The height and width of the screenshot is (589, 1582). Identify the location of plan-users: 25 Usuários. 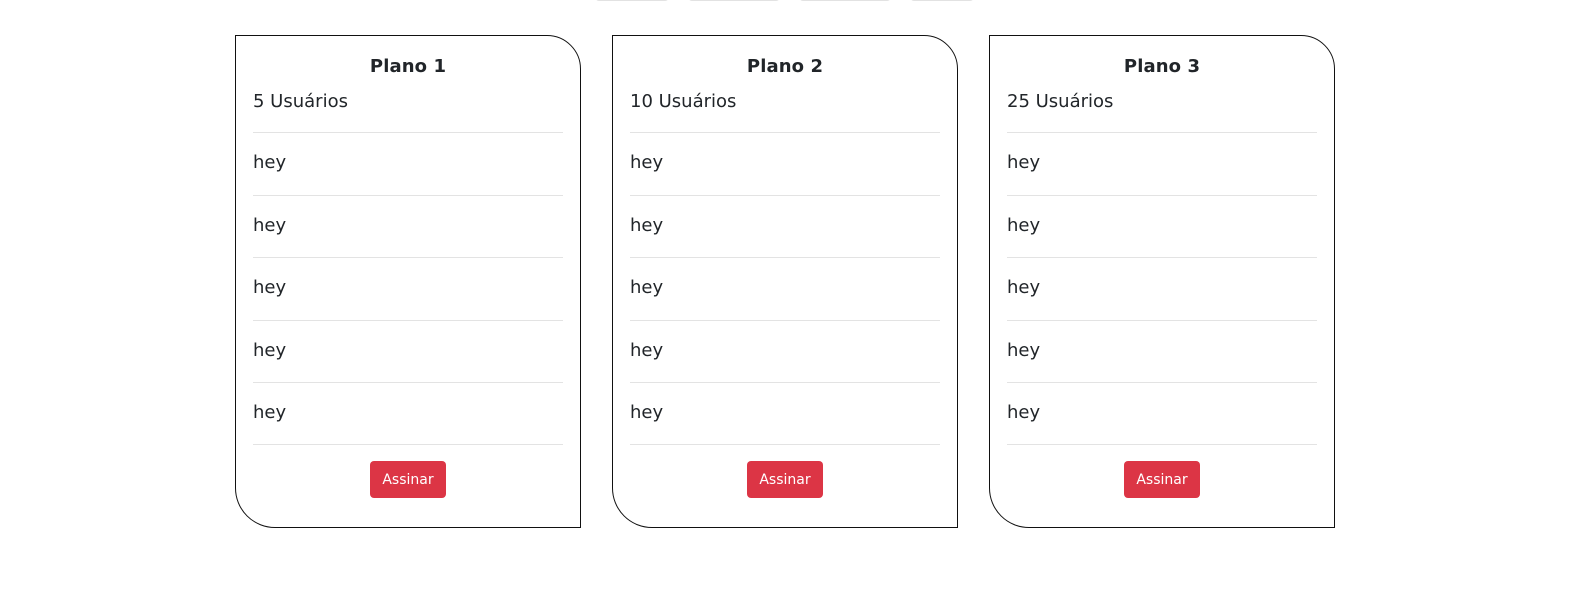
(1060, 101).